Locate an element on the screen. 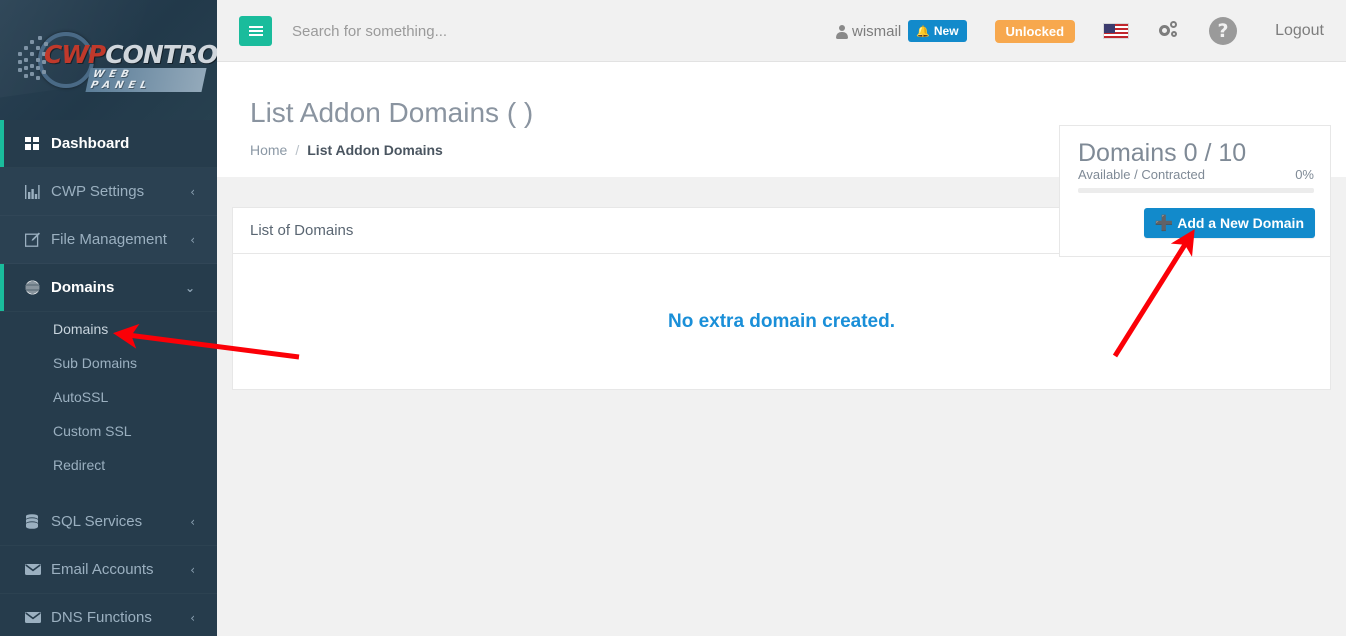 This screenshot has height=636, width=1346. sidebar-item-label: File Management is located at coordinates (109, 239).